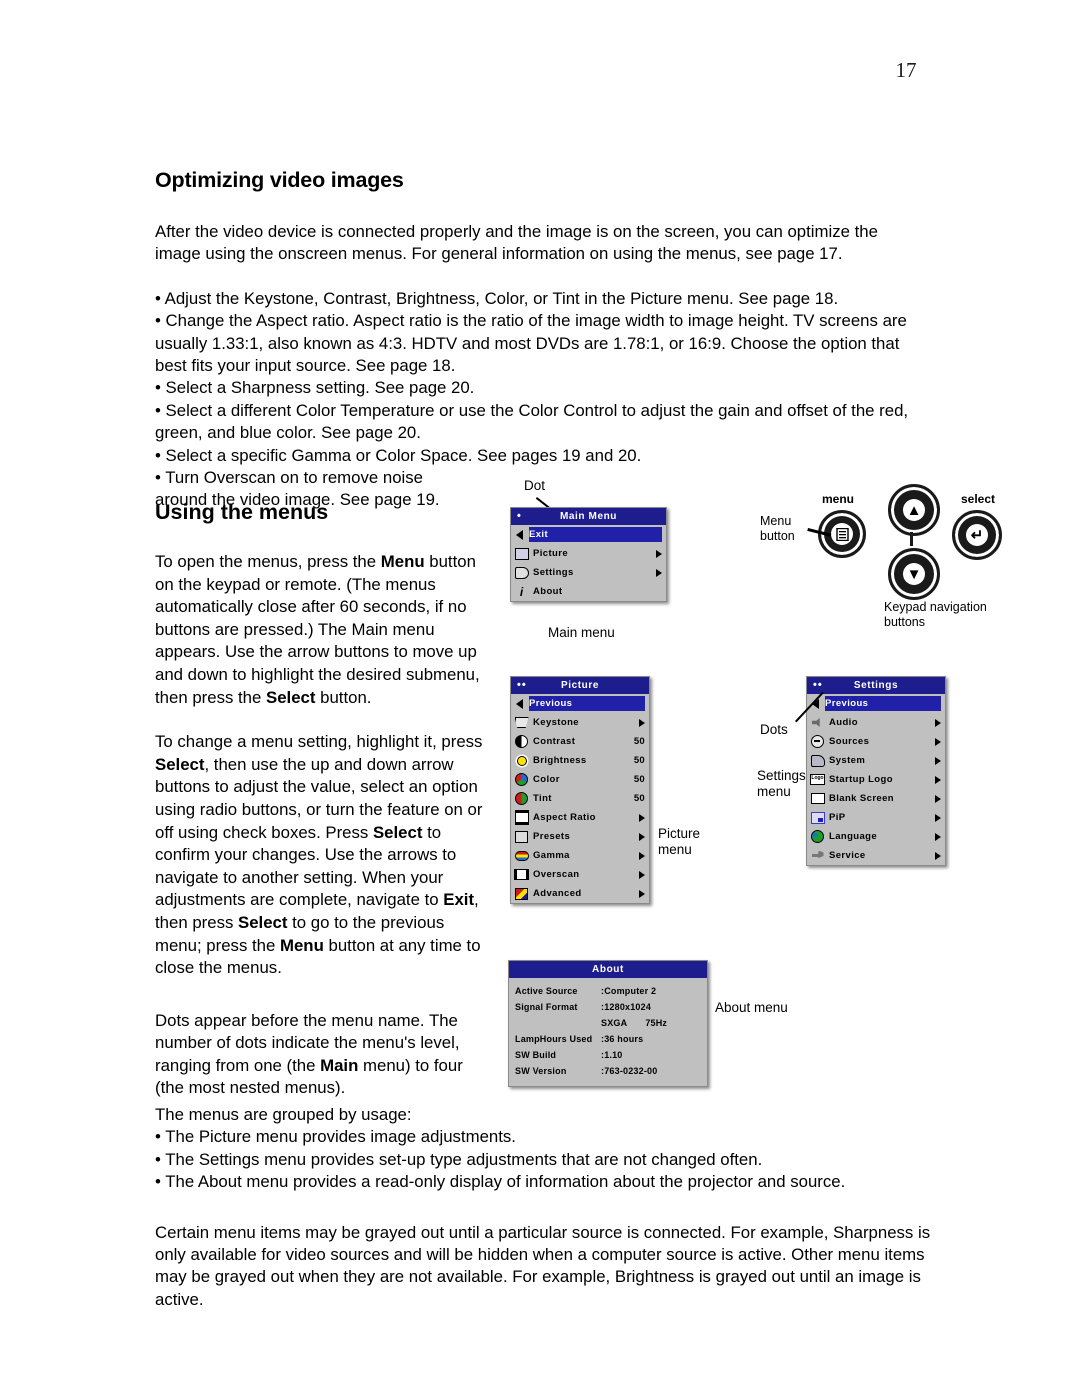 This screenshot has width=1080, height=1397. Describe the element at coordinates (268, 561) in the screenshot. I see `text-run: To open the menus, press the` at that location.